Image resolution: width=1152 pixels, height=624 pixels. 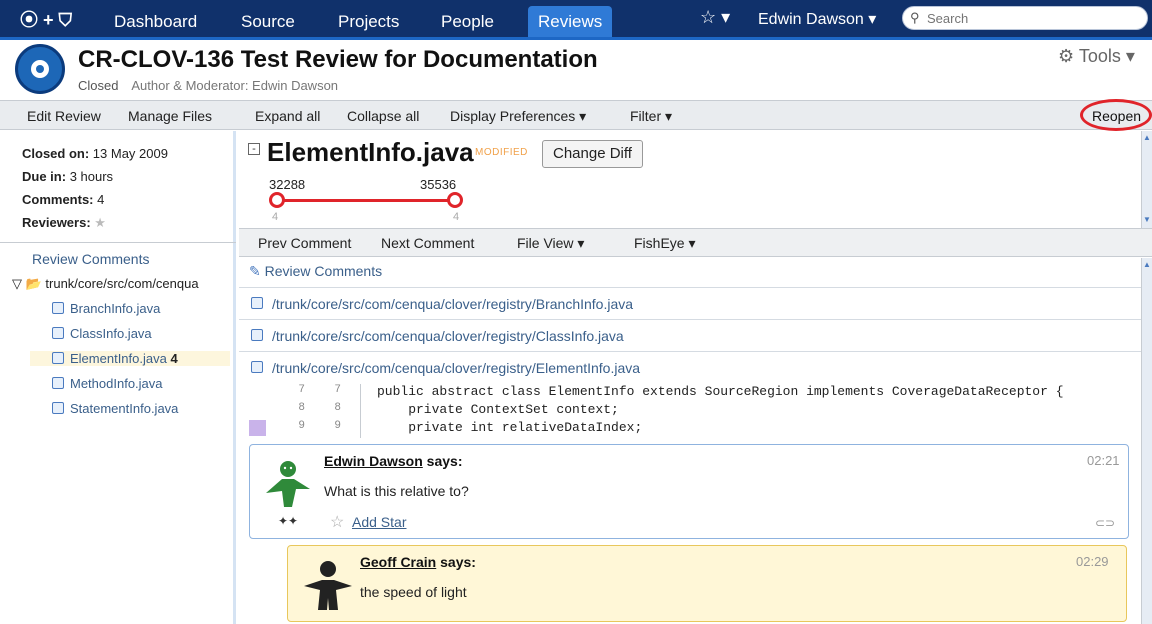 What do you see at coordinates (277, 200) in the screenshot?
I see `revision-slider-handle-from` at bounding box center [277, 200].